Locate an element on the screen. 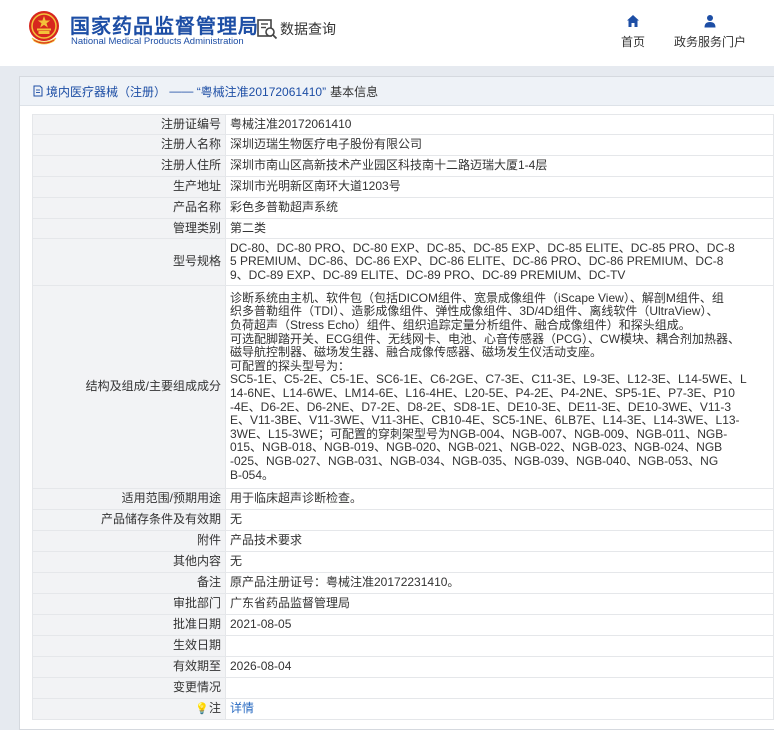 The image size is (774, 730). lightbulb-icon: 💡 is located at coordinates (202, 708).